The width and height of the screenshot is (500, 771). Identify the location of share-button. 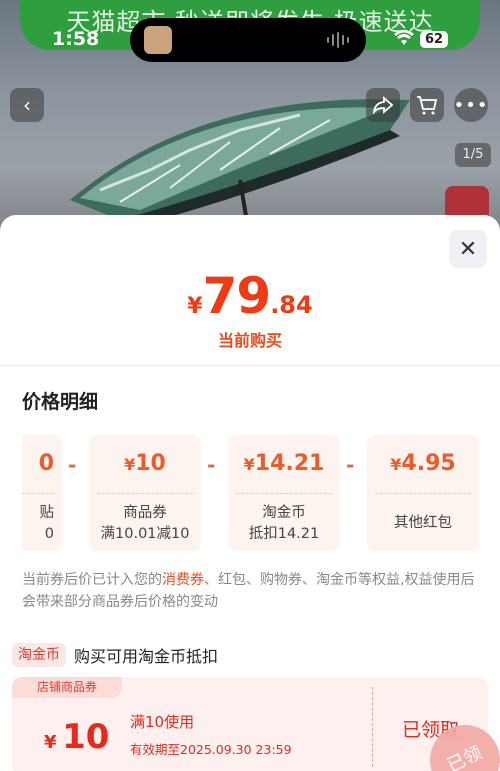
(383, 105).